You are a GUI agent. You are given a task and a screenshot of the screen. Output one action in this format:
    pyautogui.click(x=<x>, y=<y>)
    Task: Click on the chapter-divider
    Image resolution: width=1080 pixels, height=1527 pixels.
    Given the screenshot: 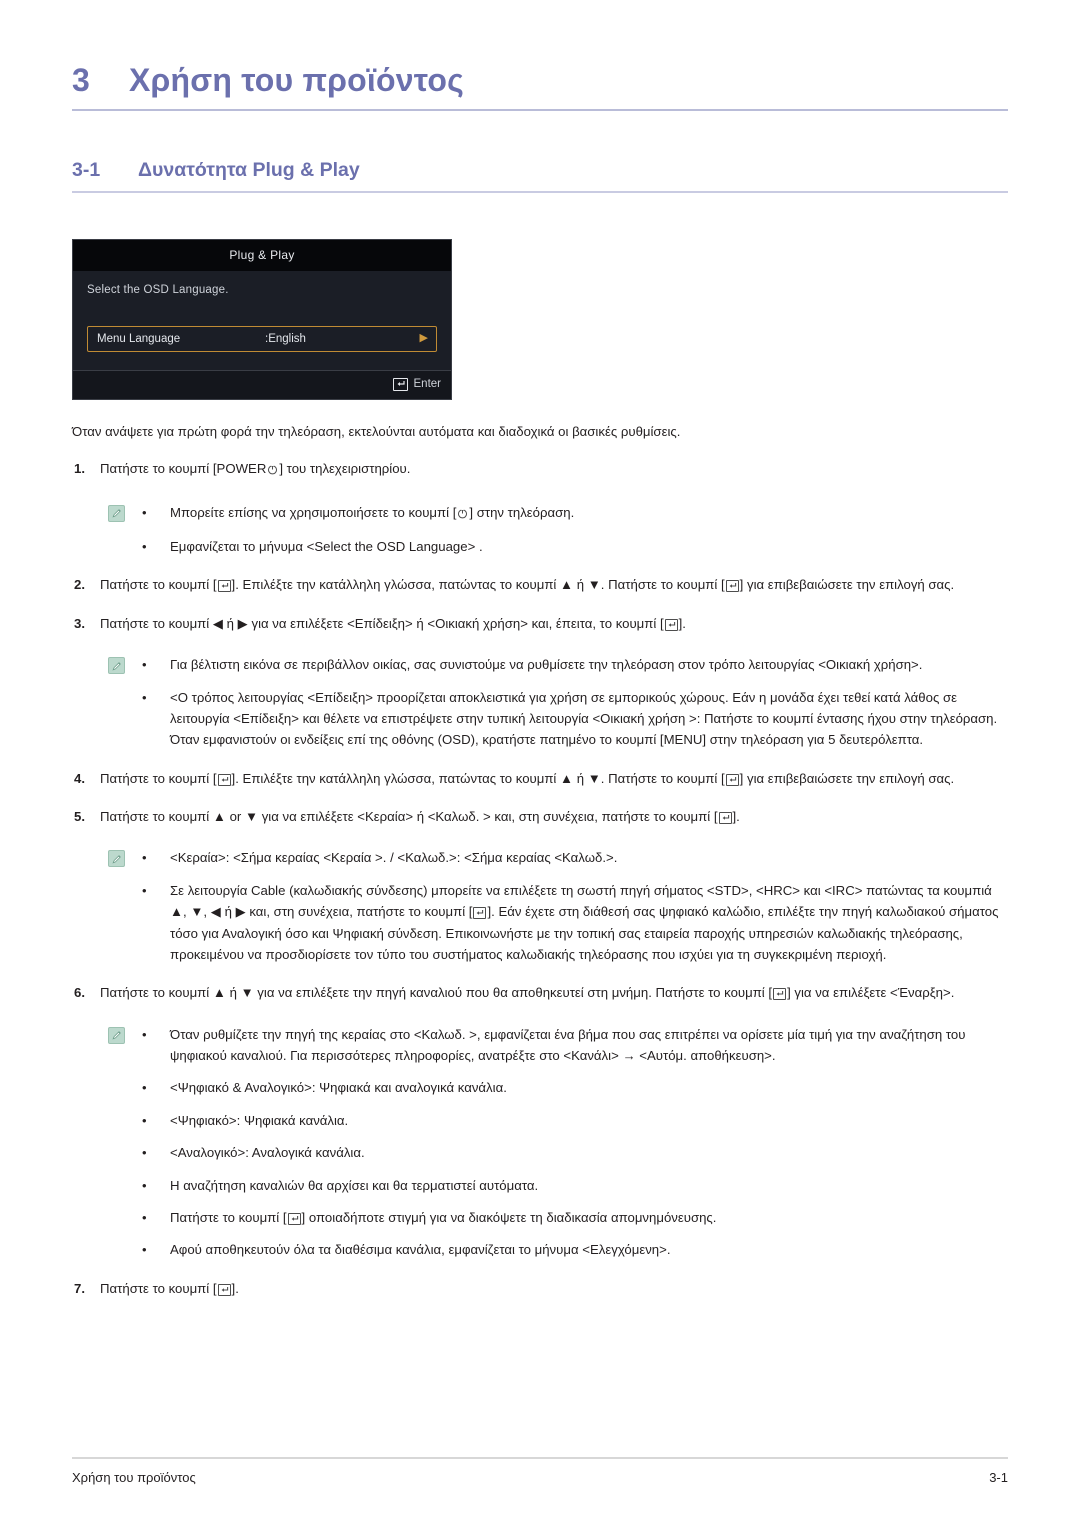 What is the action you would take?
    pyautogui.click(x=540, y=110)
    